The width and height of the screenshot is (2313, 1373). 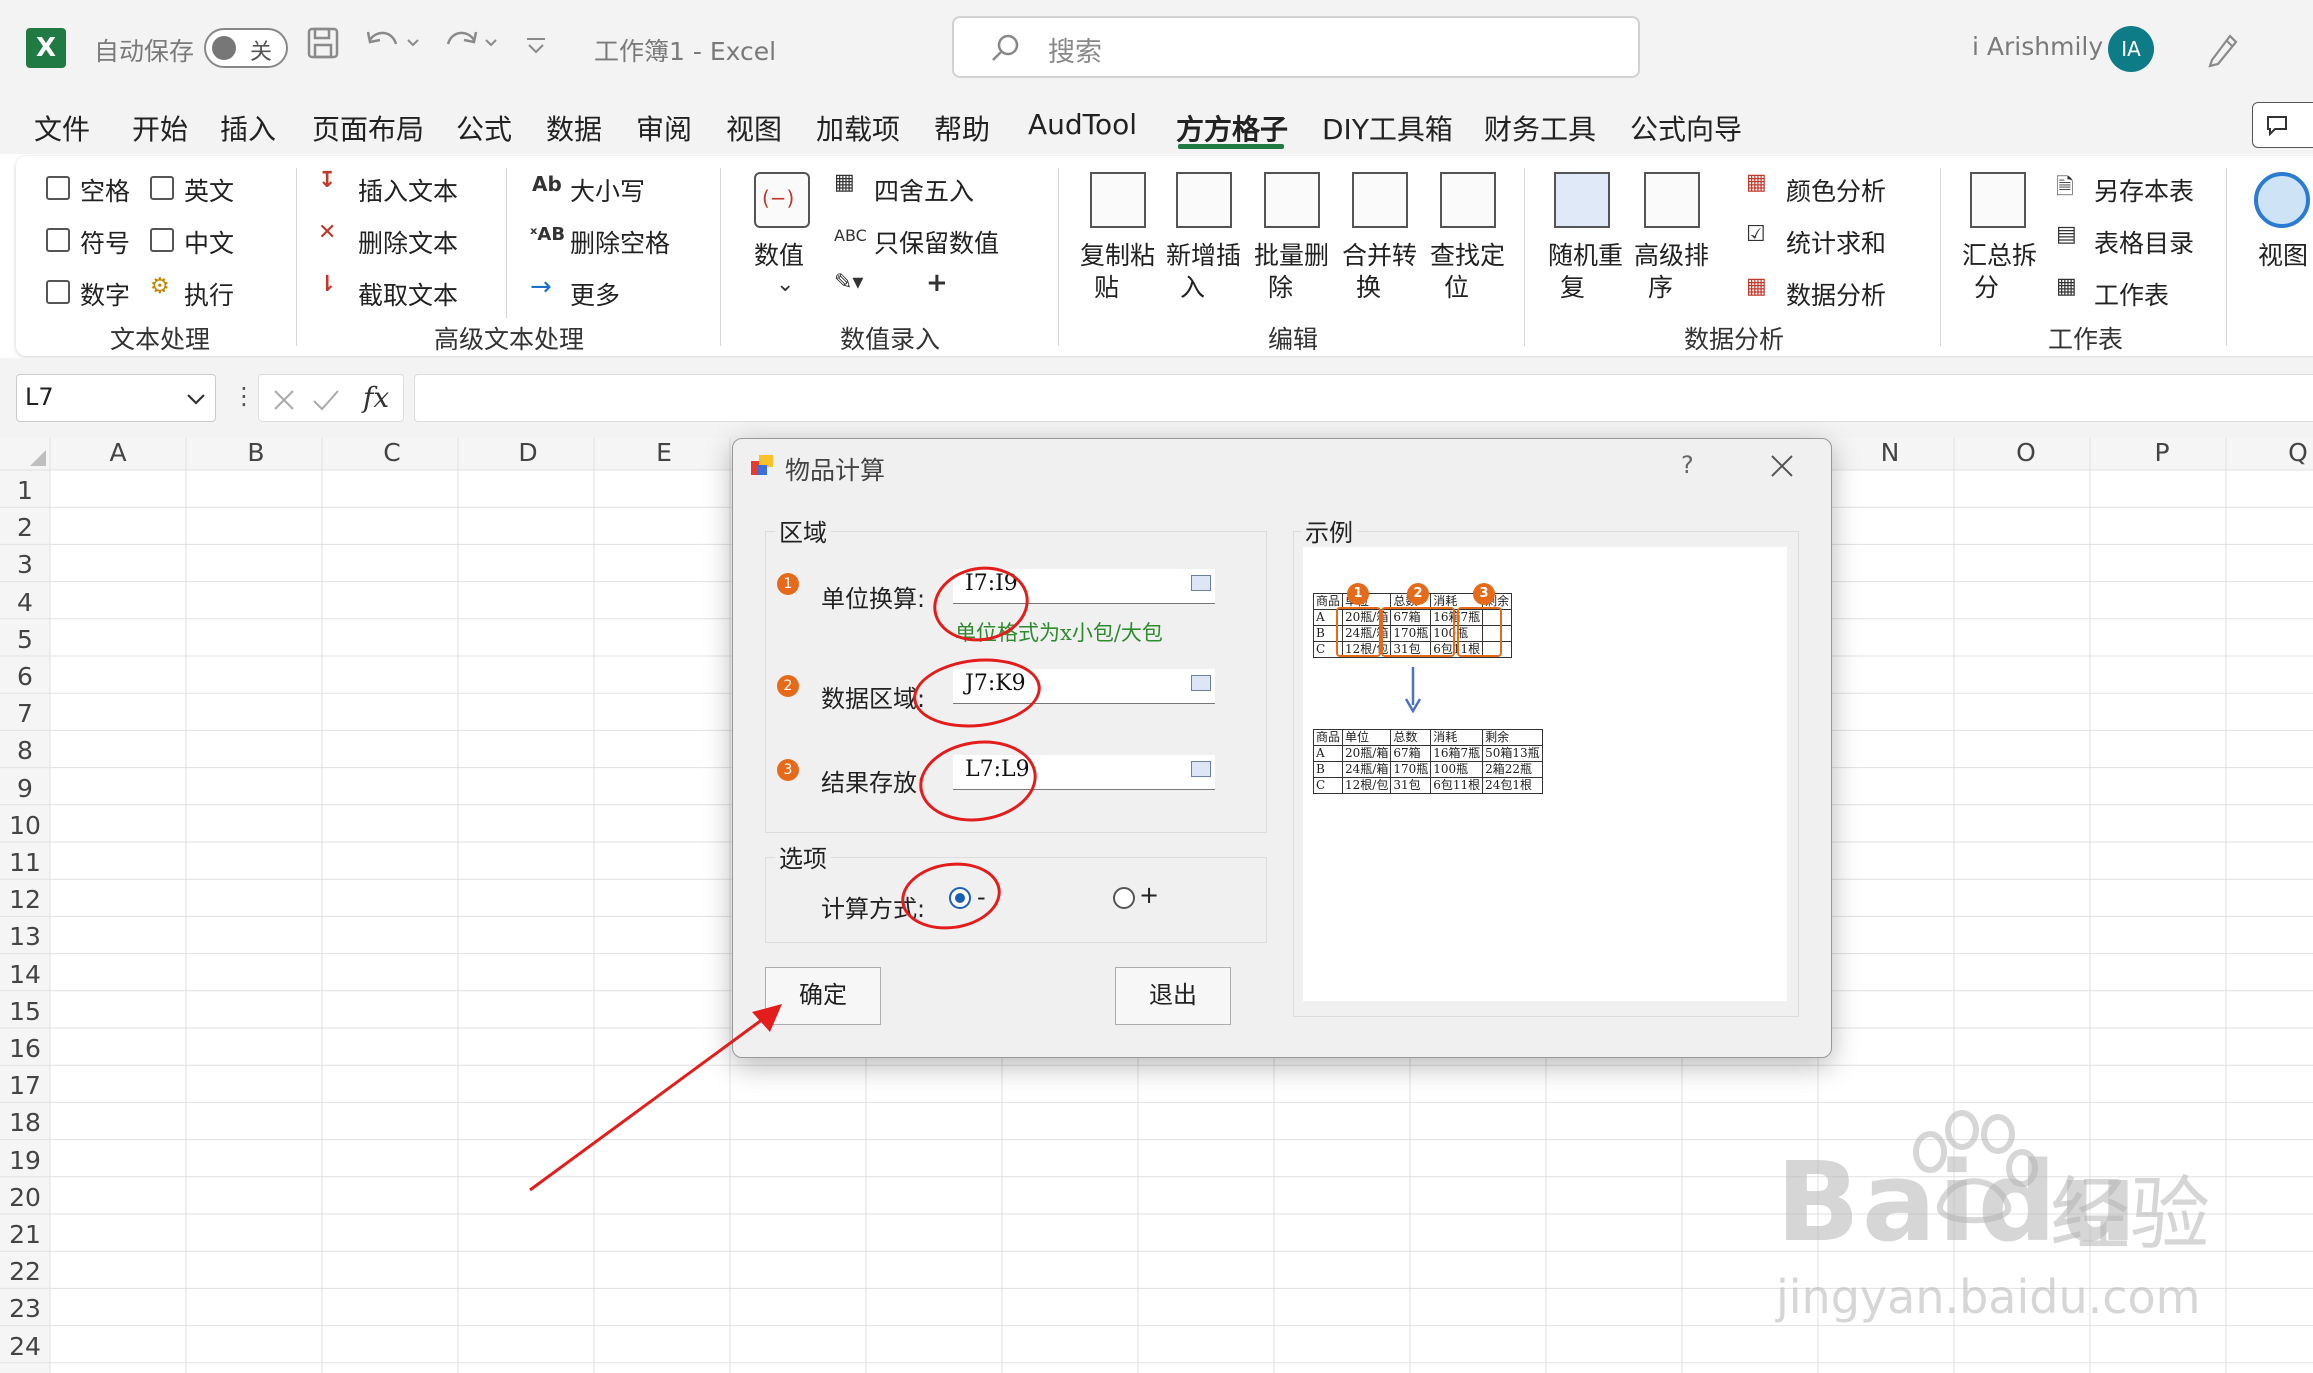 I want to click on row-header: 9, so click(x=25, y=788).